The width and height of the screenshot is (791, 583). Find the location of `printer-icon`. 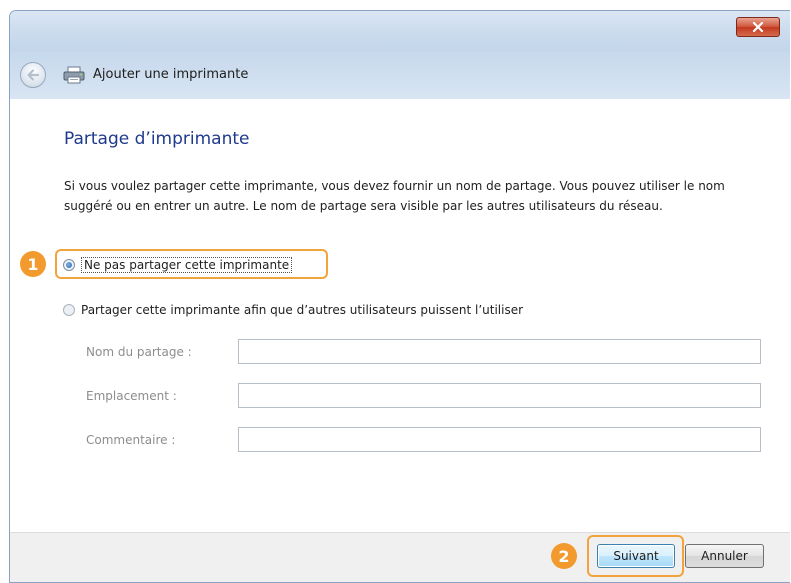

printer-icon is located at coordinates (74, 75).